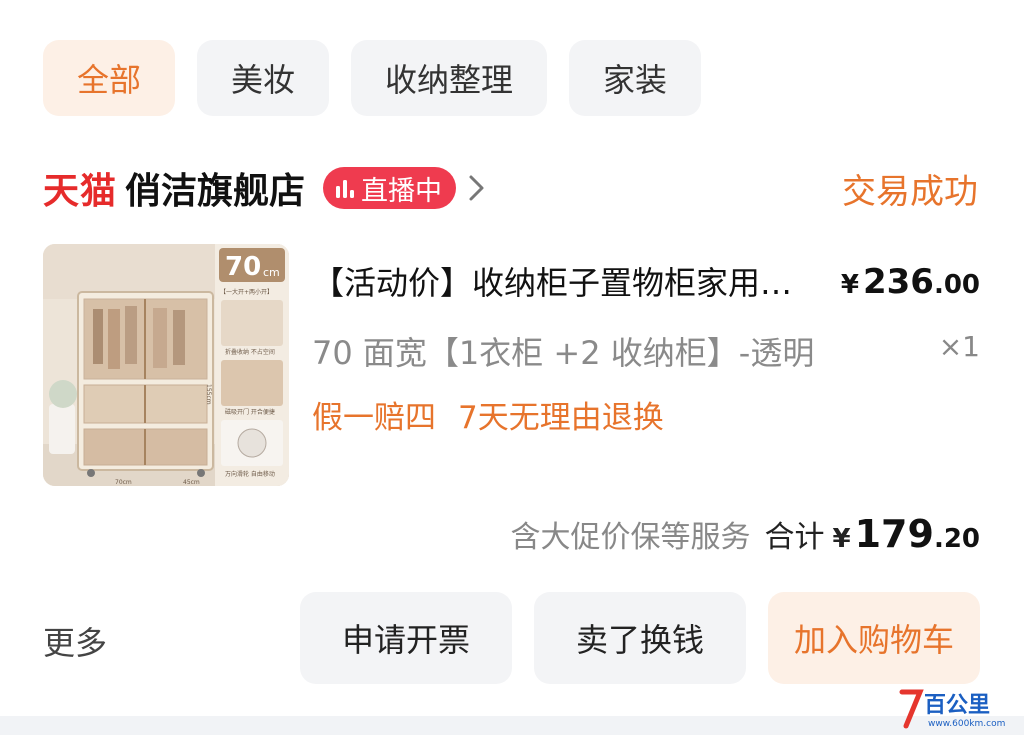 This screenshot has height=736, width=1024. I want to click on button-label: 申请开票, so click(405, 640).